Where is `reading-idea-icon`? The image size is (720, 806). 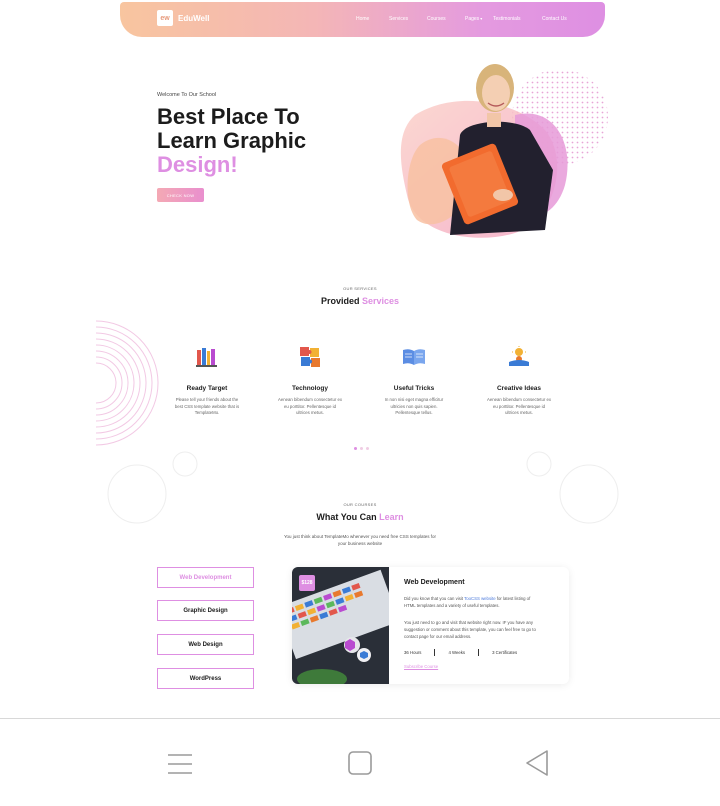 reading-idea-icon is located at coordinates (519, 356).